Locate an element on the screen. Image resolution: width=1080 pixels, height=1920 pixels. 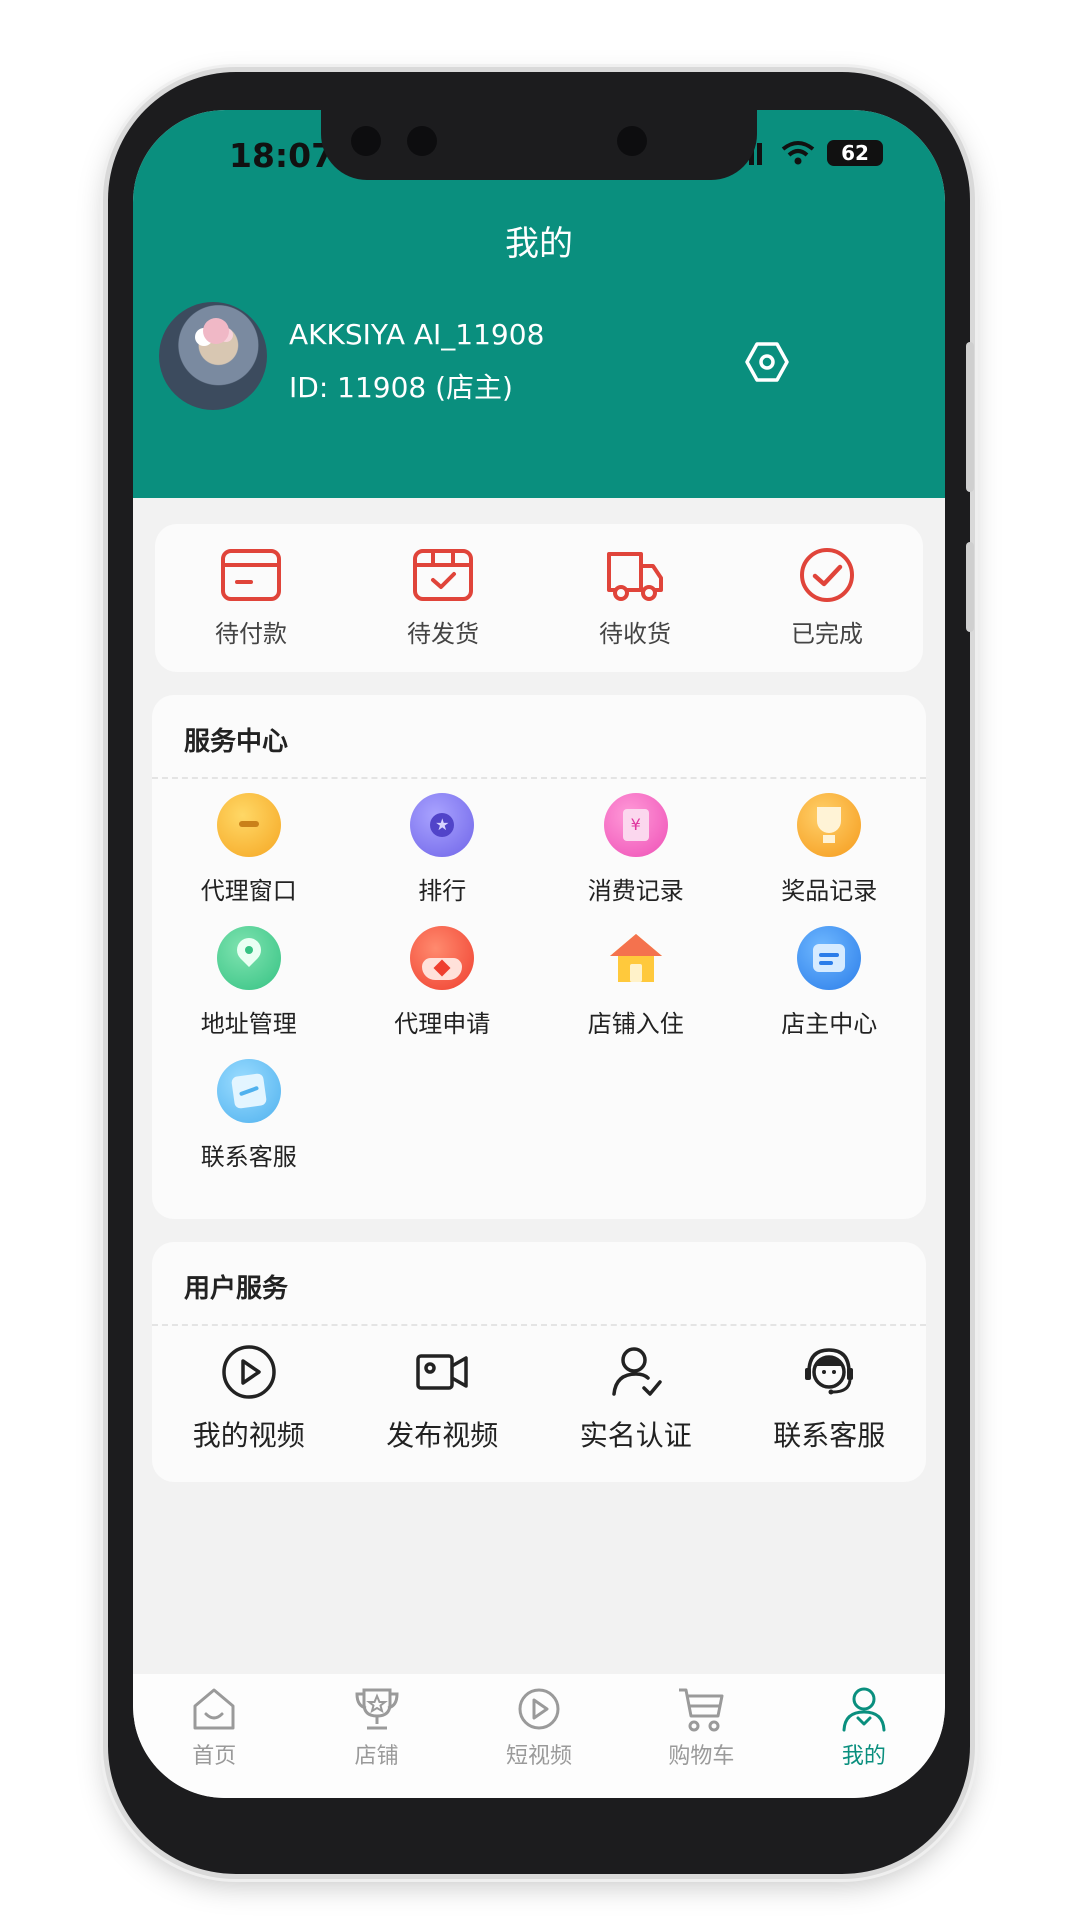
order-completed: 已完成 is located at coordinates (827, 598).